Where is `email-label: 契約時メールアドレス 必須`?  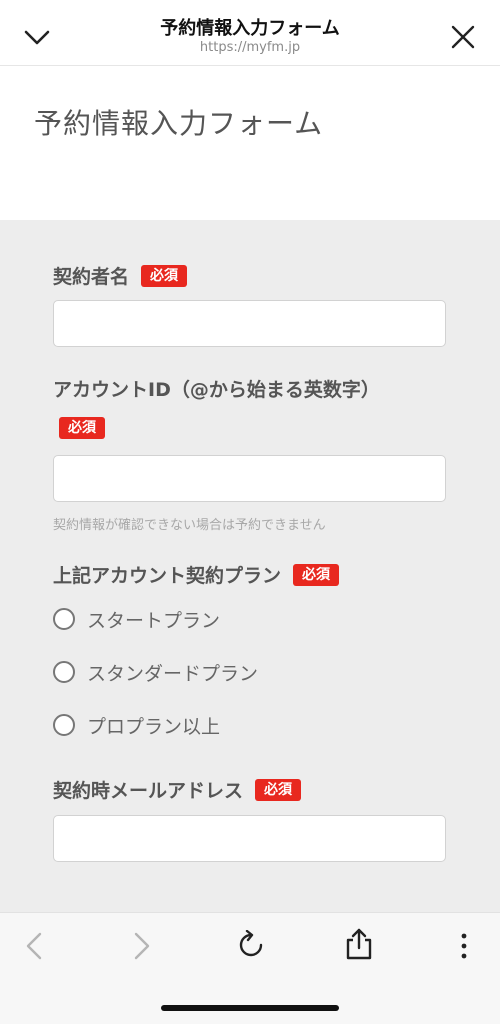
email-label: 契約時メールアドレス 必須 is located at coordinates (177, 789).